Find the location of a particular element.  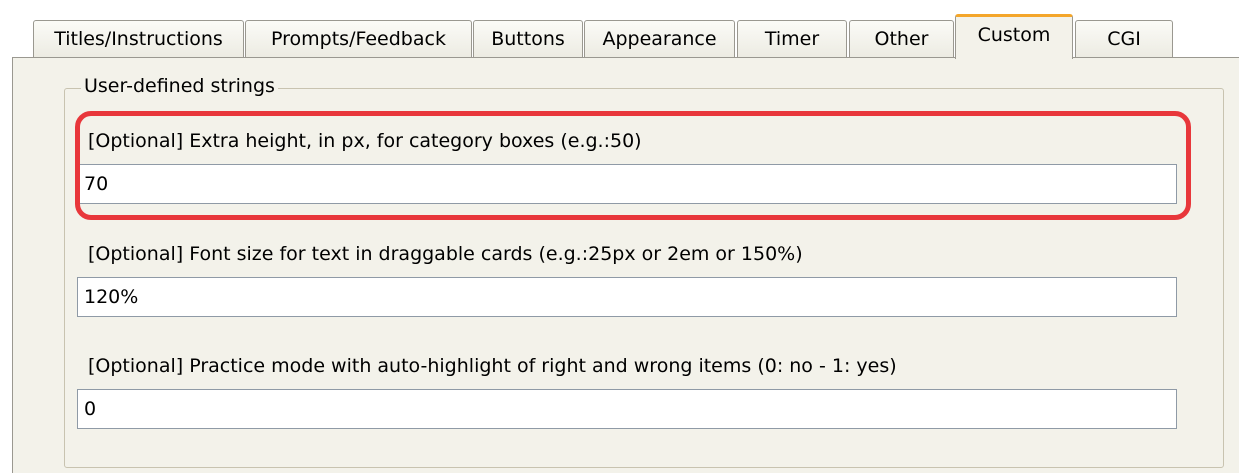

tab-other: Other is located at coordinates (901, 39).